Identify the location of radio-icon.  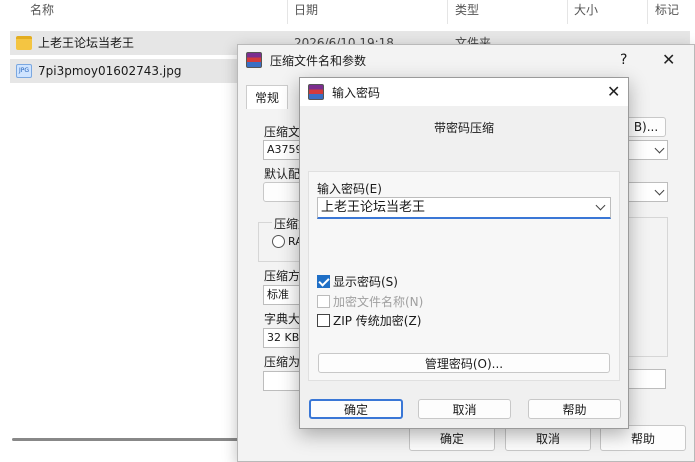
(278, 241).